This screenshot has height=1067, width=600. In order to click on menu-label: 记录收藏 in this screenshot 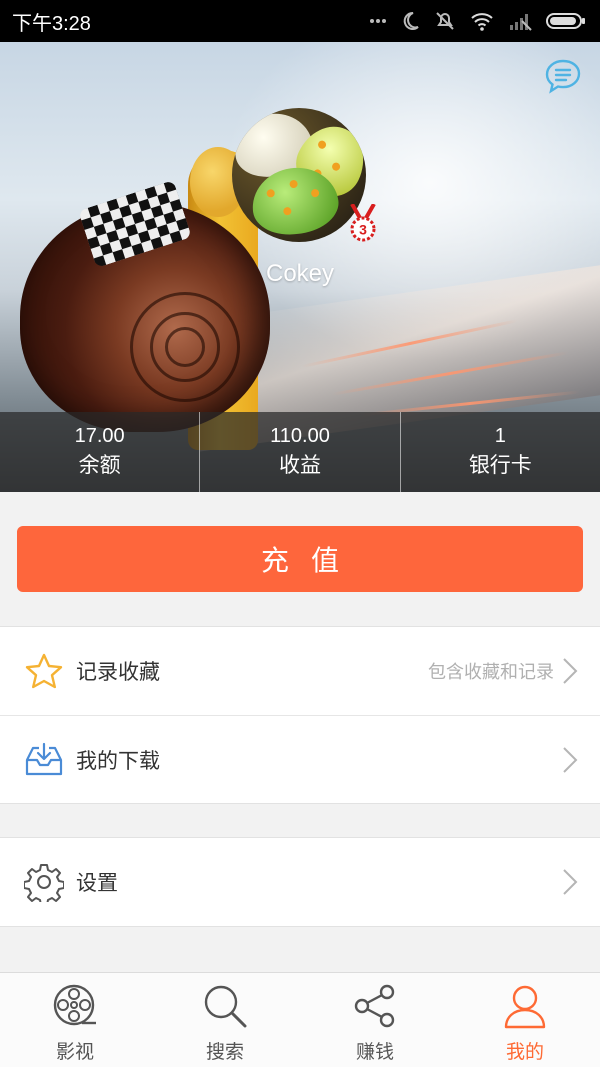, I will do `click(118, 672)`.